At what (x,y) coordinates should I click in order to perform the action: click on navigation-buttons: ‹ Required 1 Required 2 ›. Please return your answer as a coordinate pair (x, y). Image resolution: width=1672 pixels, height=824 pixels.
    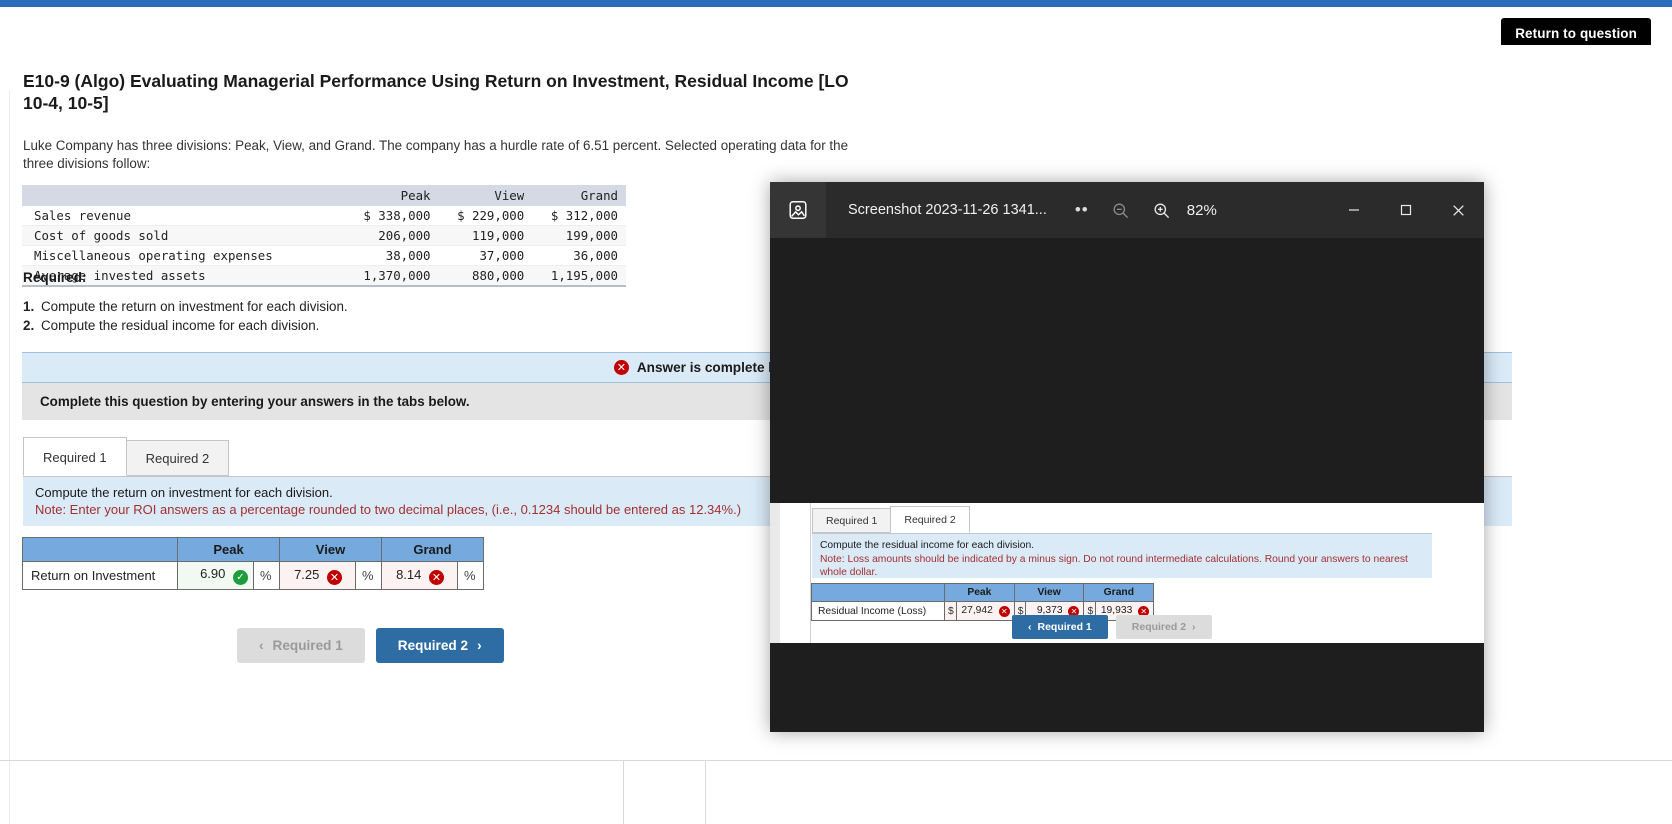
    Looking at the image, I should click on (370, 645).